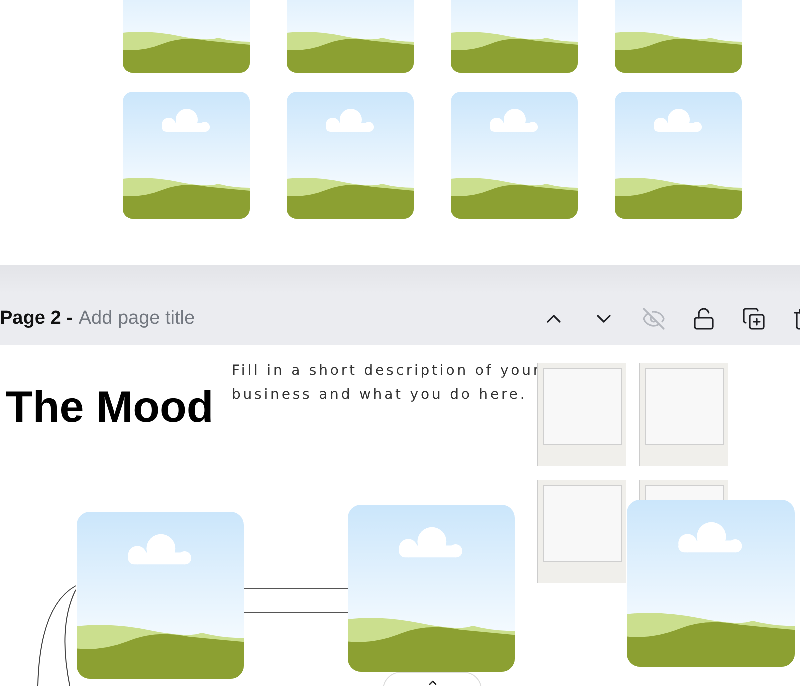 Image resolution: width=800 pixels, height=686 pixels. Describe the element at coordinates (654, 319) in the screenshot. I see `eye-off-icon` at that location.